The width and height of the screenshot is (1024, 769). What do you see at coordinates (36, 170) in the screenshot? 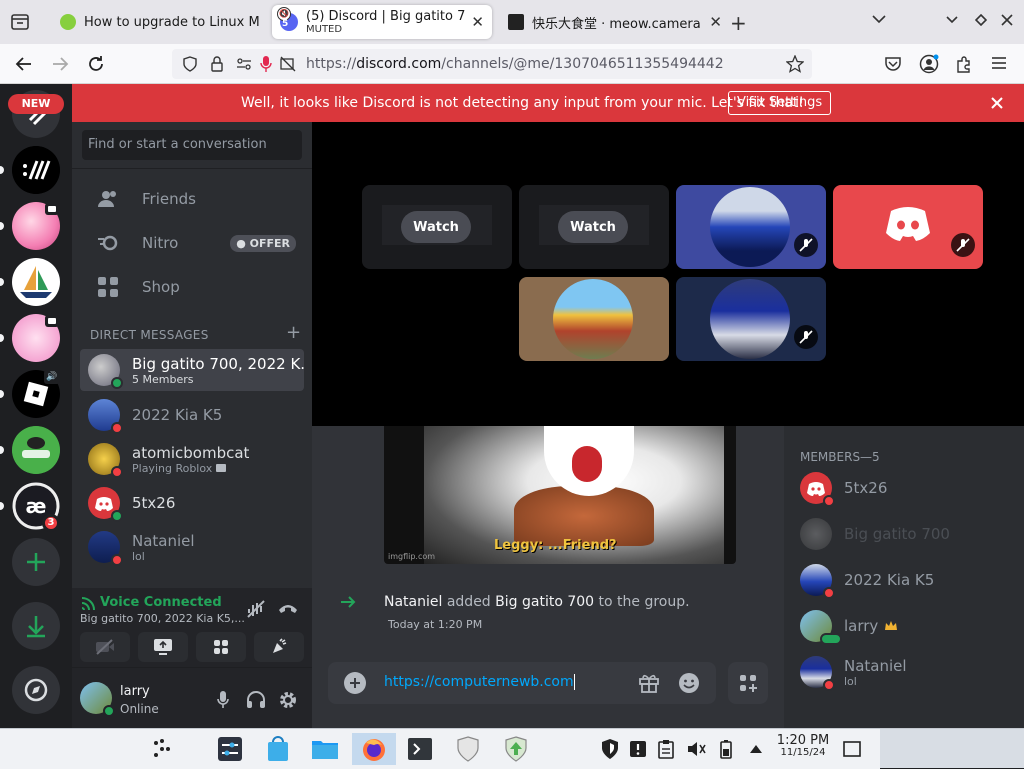
I see `server-icon-slash` at bounding box center [36, 170].